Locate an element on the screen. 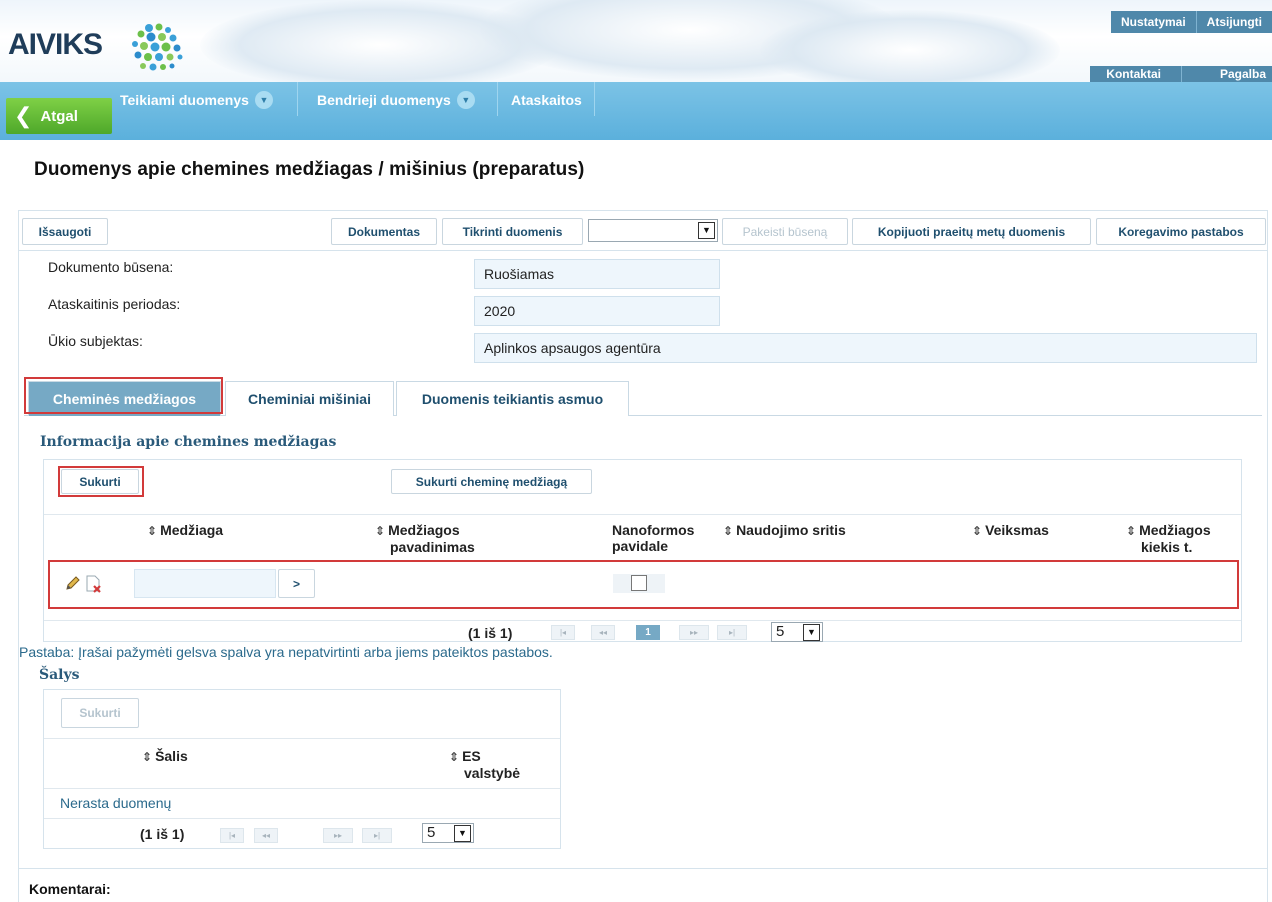  bottom-links-group: Kontaktai Pagalba is located at coordinates (1181, 74).